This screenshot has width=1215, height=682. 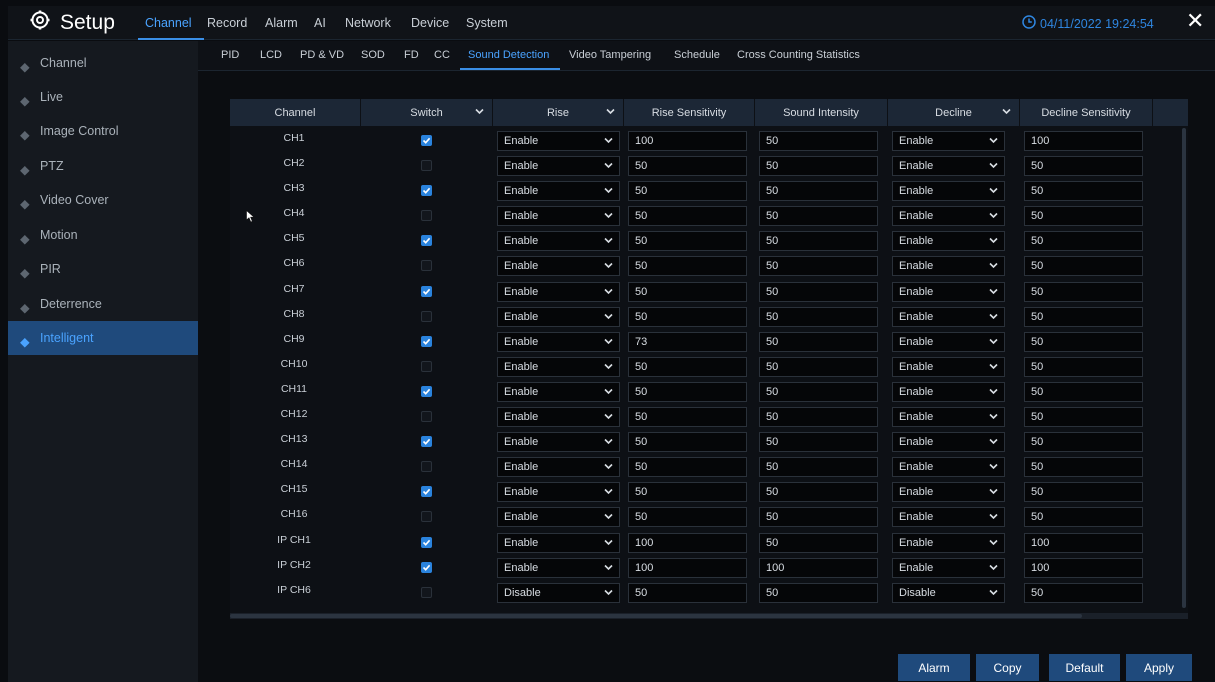 I want to click on alarm-button: Alarm, so click(x=934, y=667).